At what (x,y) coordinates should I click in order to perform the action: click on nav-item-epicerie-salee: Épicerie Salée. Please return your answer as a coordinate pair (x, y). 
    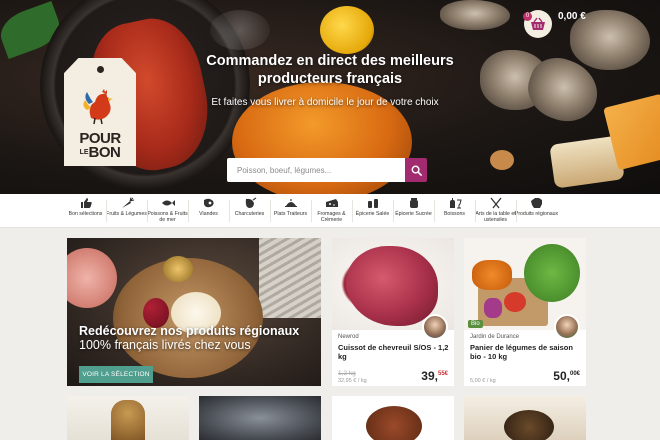
    Looking at the image, I should click on (372, 211).